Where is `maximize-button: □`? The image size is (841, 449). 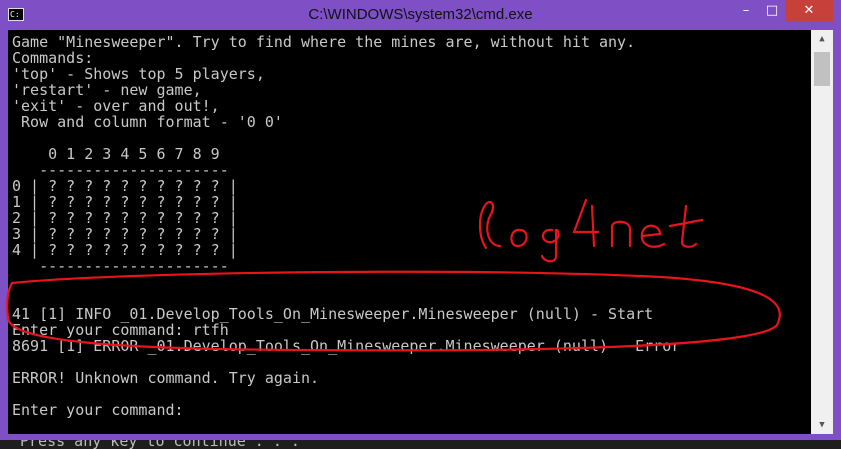 maximize-button: □ is located at coordinates (772, 11).